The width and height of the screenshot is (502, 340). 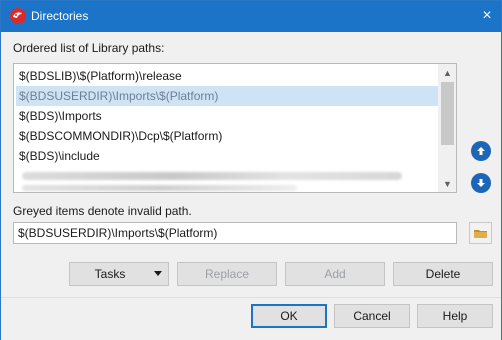 What do you see at coordinates (335, 274) in the screenshot?
I see `add-button: Add` at bounding box center [335, 274].